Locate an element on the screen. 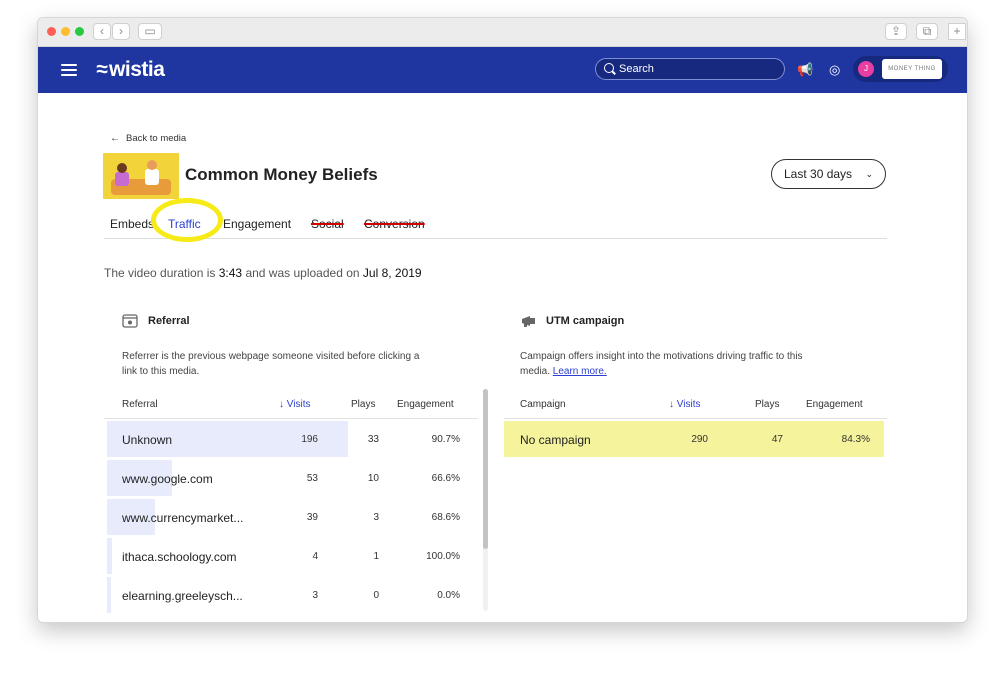 The height and width of the screenshot is (688, 1000). back-to-media-link: ← Back to media is located at coordinates (148, 138).